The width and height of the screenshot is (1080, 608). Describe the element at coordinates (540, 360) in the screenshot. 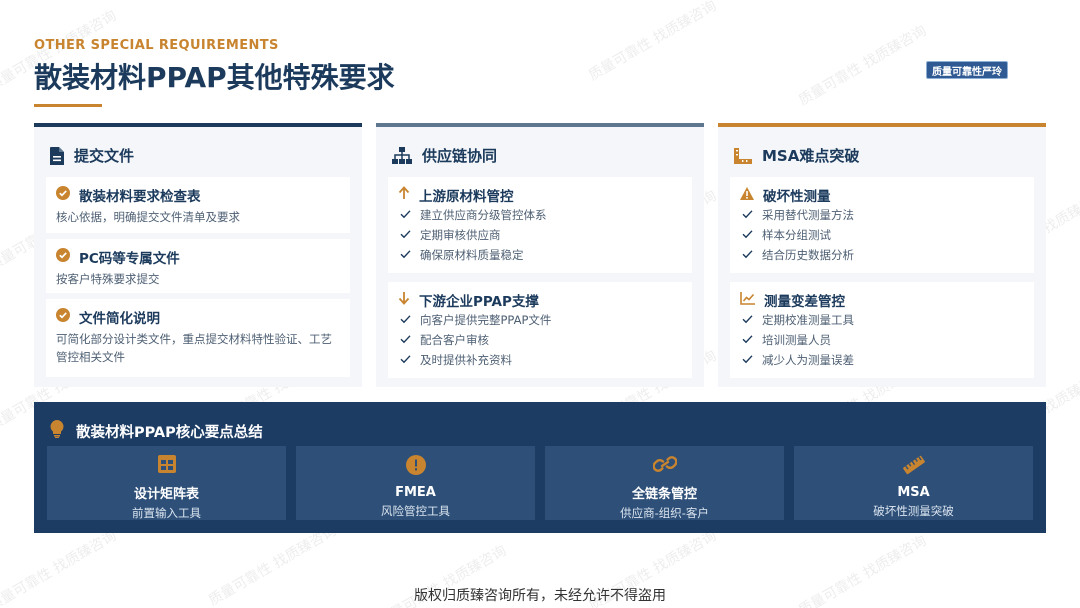

I see `list-item: 及时提供补充资料` at that location.